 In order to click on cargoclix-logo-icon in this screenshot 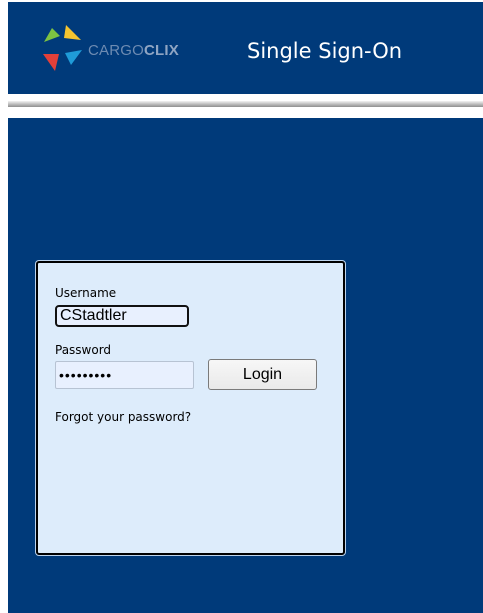, I will do `click(62, 48)`.